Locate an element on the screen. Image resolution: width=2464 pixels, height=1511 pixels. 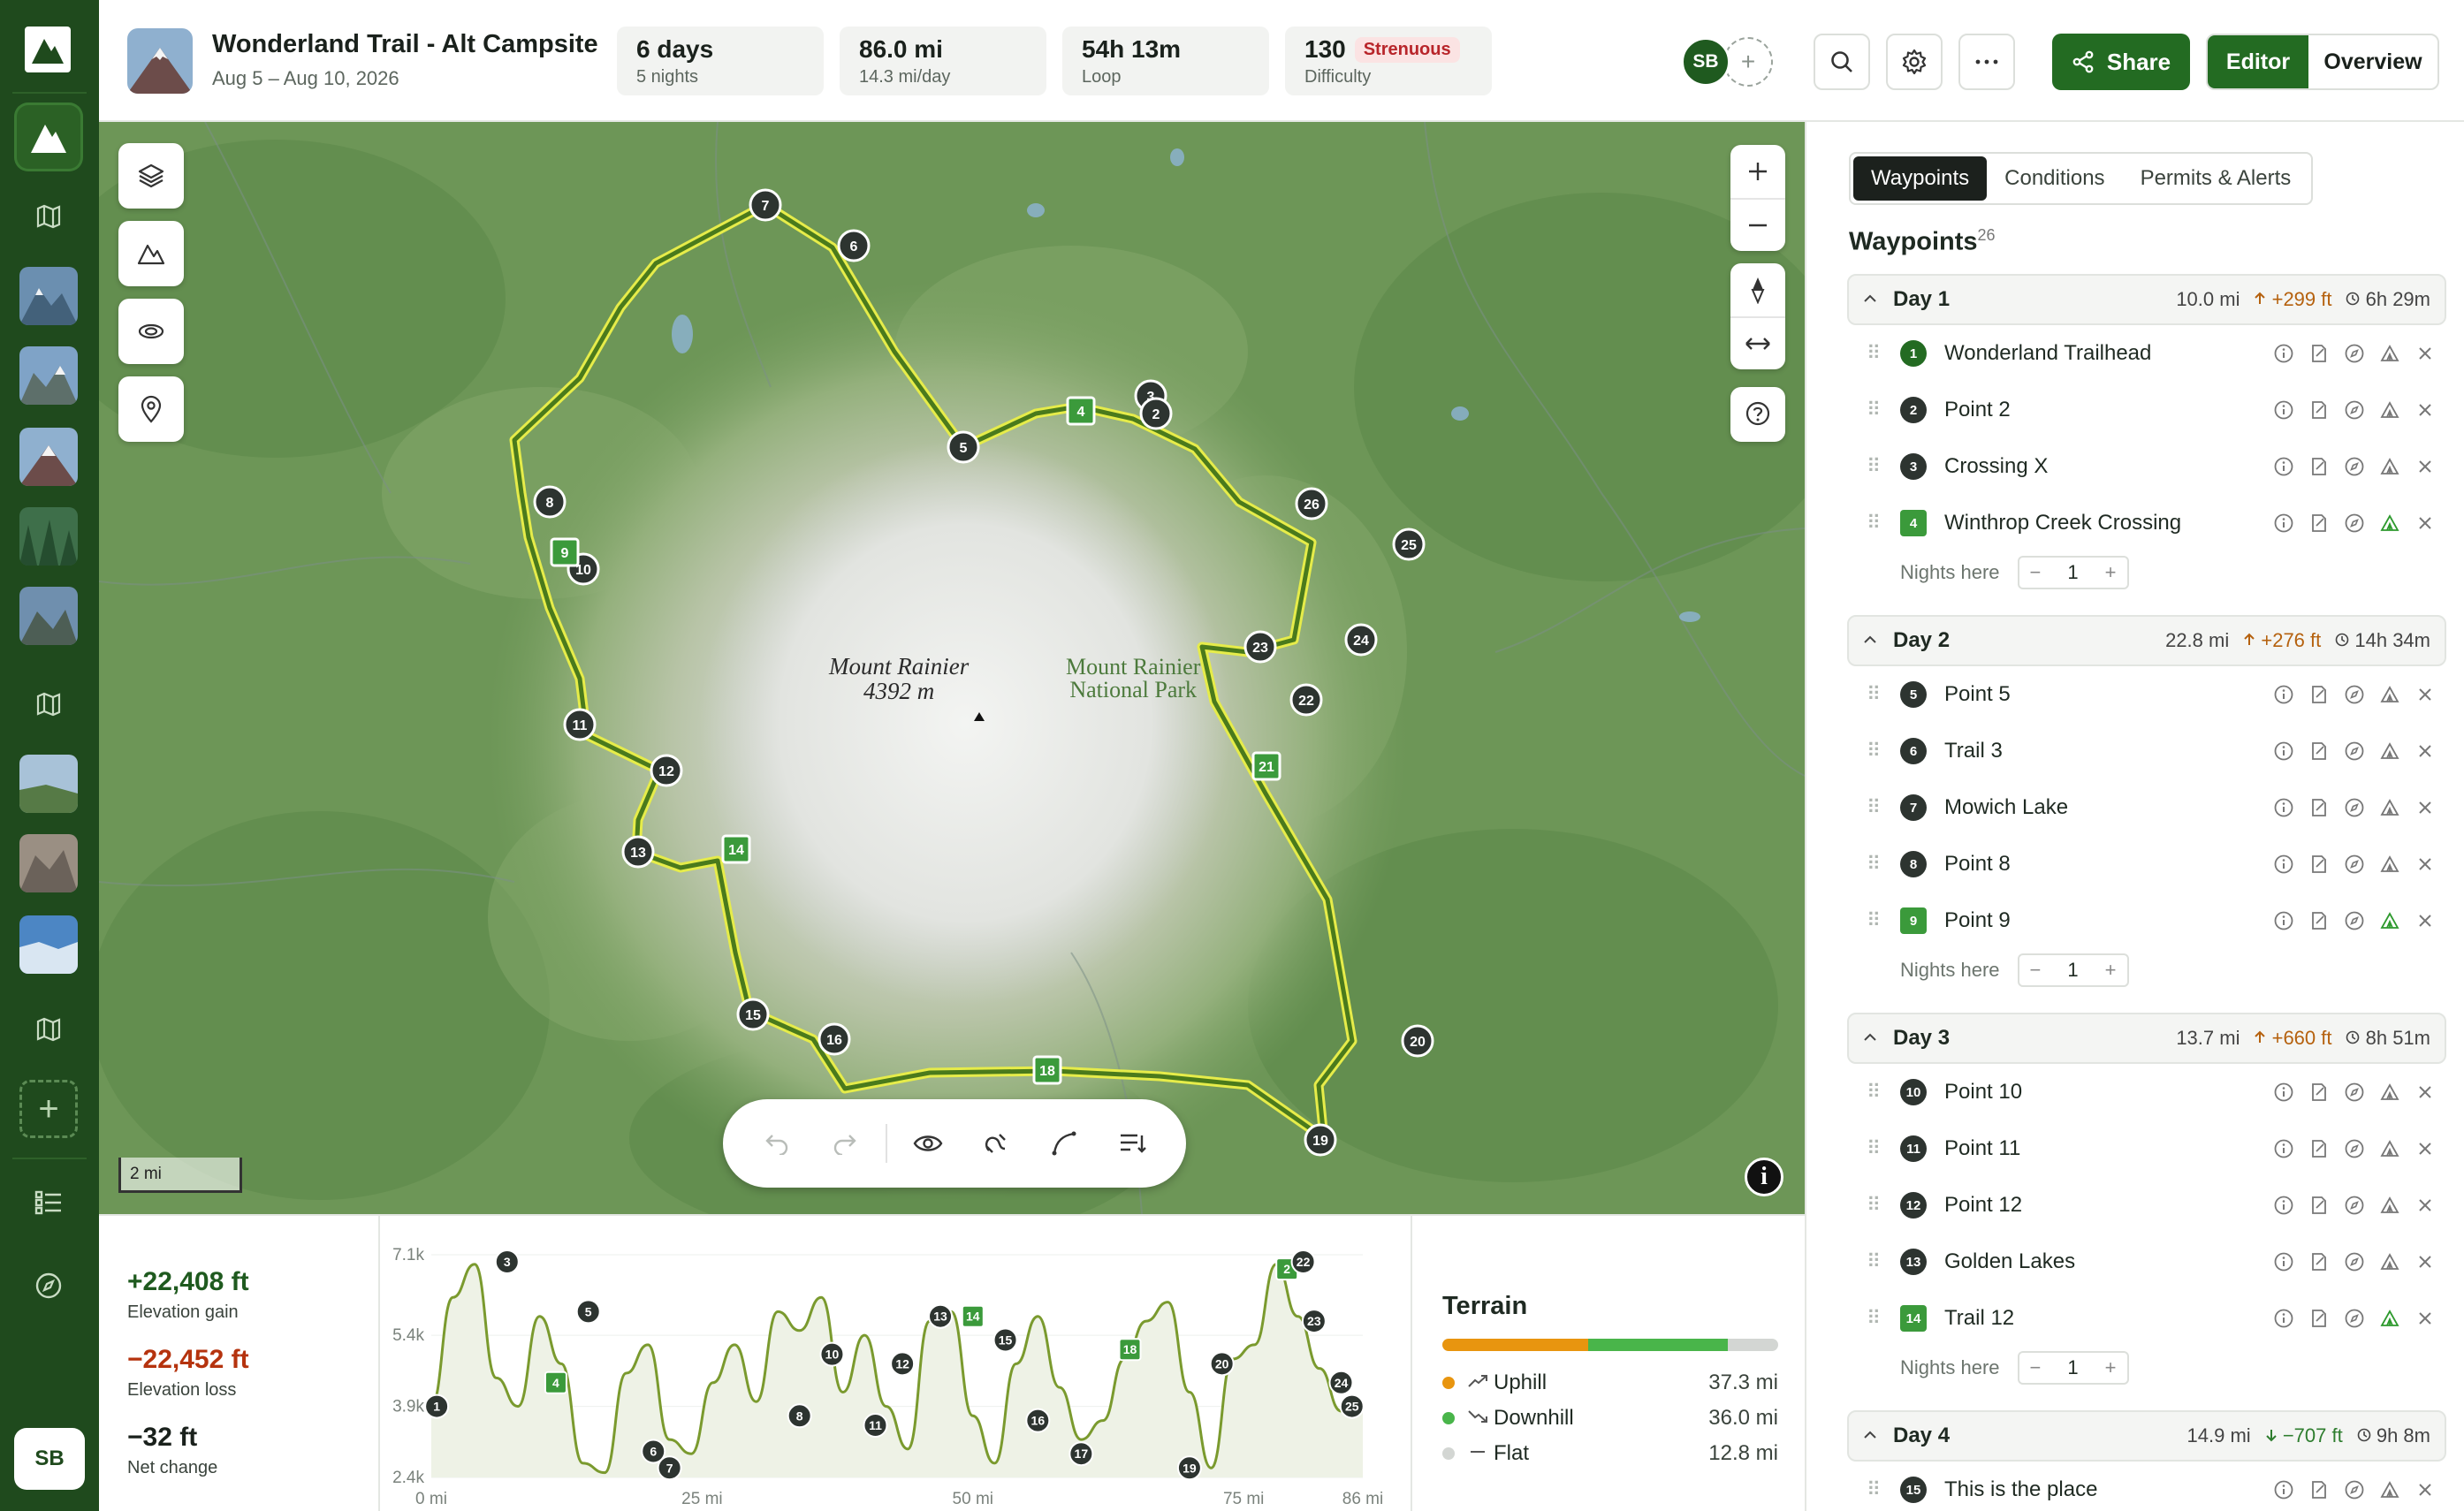
waypoint-row: ⠿ 12 Point 12 is located at coordinates (2146, 1205).